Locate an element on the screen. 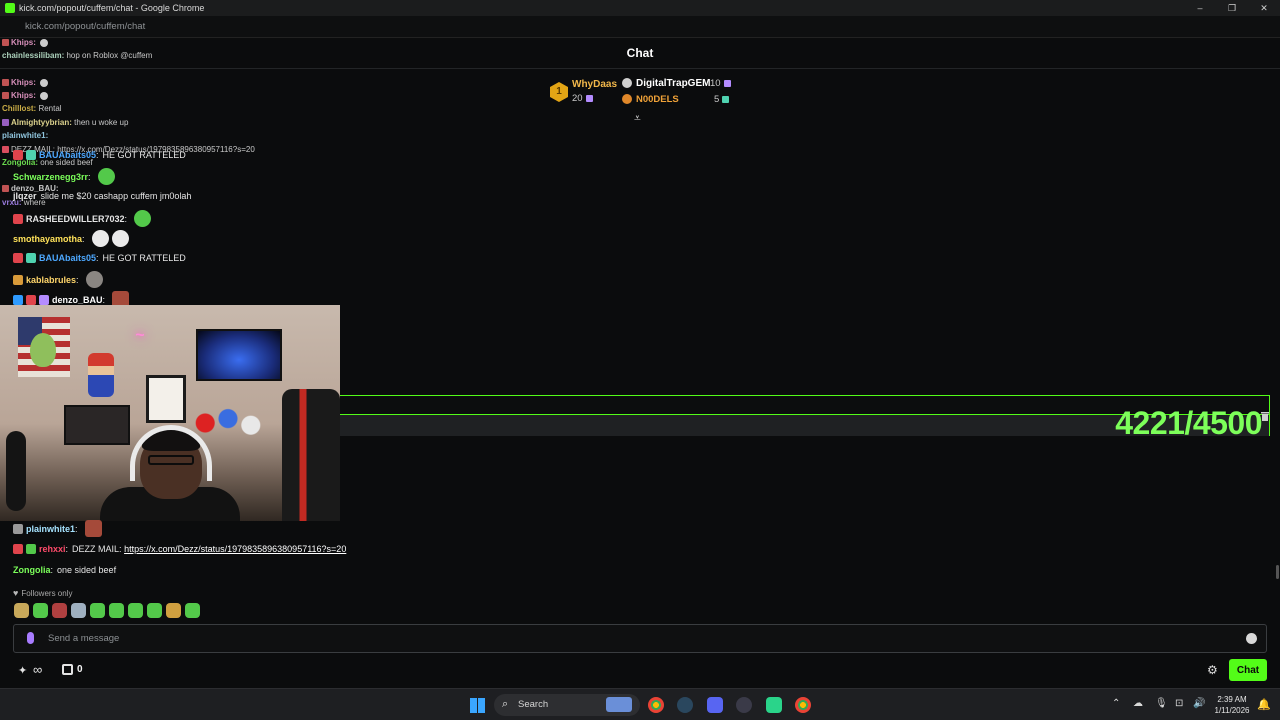  address-text: kick.com/popout/cuffem/chat is located at coordinates (85, 26).